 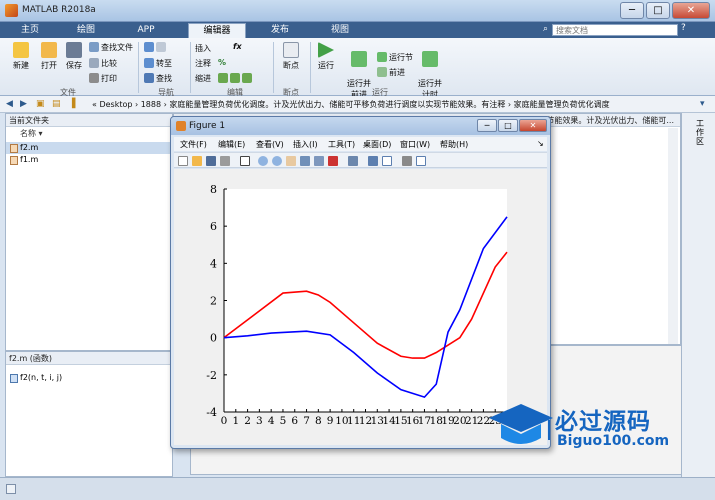 I want to click on rotate-icon, so click(x=305, y=161).